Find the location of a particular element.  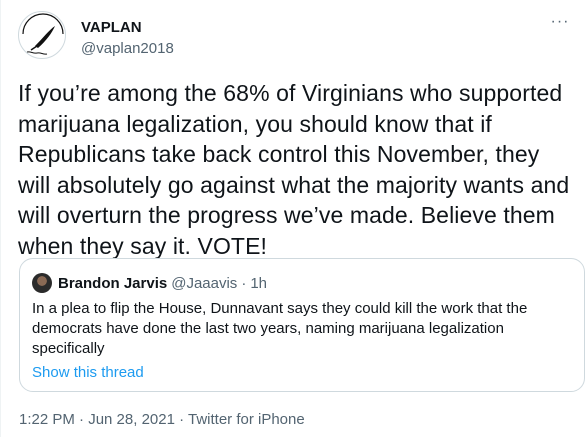

quoted-tweet-header: Brandon Jarvis @Jaaavis · 1h is located at coordinates (149, 283).